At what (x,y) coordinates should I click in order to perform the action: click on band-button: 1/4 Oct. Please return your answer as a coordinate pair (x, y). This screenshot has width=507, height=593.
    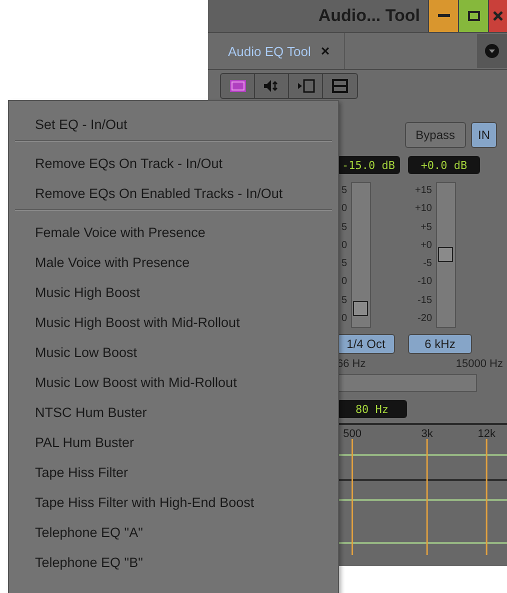
    Looking at the image, I should click on (366, 344).